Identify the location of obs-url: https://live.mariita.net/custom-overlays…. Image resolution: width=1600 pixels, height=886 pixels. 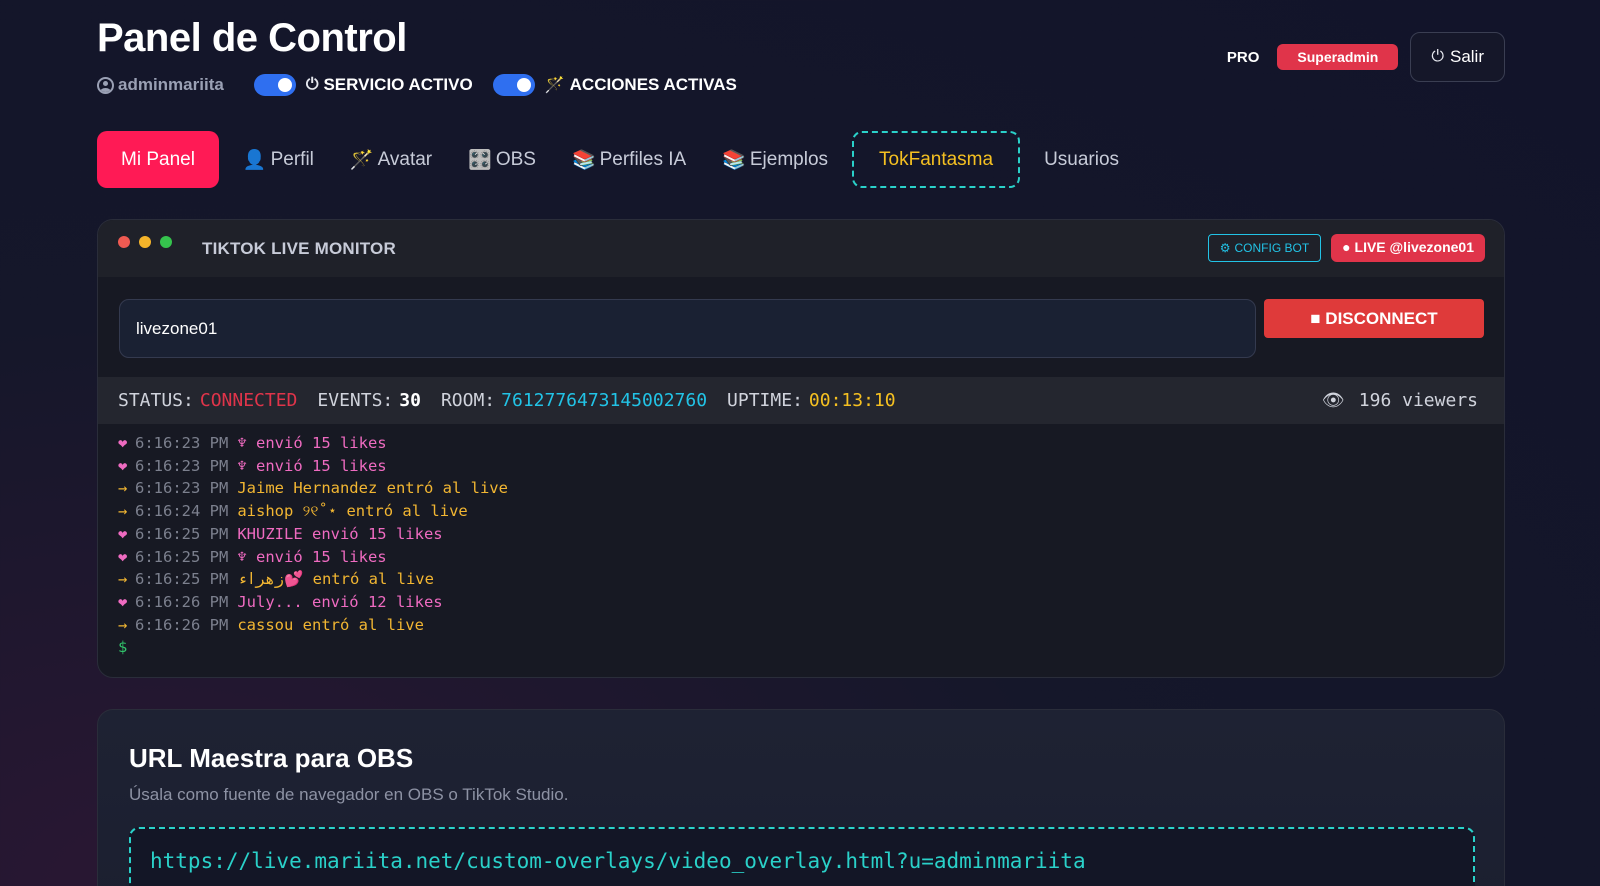
(618, 861).